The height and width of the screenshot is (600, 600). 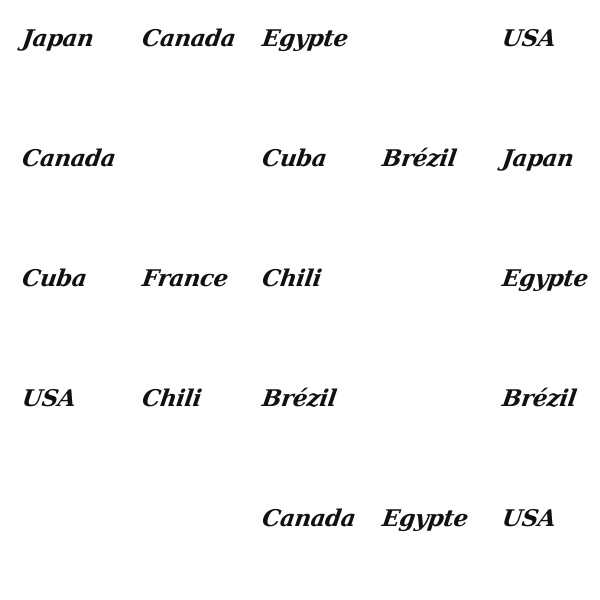 What do you see at coordinates (180, 300) in the screenshot?
I see `grid-cell: France` at bounding box center [180, 300].